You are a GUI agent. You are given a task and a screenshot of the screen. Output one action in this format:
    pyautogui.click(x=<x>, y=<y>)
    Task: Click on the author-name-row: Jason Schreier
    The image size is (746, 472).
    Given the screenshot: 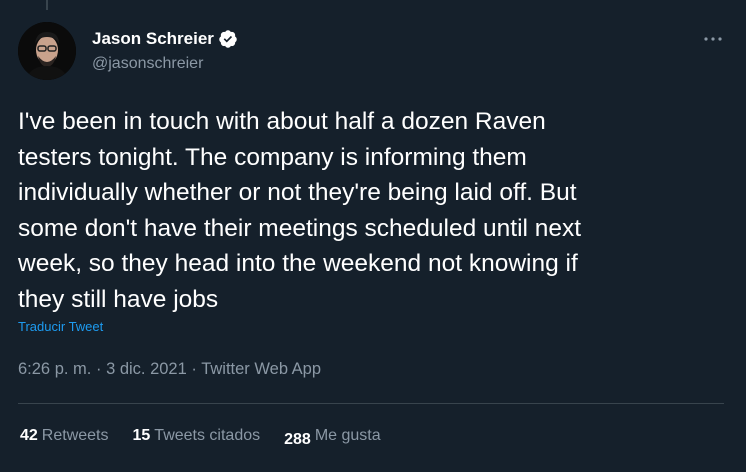 What is the action you would take?
    pyautogui.click(x=165, y=39)
    